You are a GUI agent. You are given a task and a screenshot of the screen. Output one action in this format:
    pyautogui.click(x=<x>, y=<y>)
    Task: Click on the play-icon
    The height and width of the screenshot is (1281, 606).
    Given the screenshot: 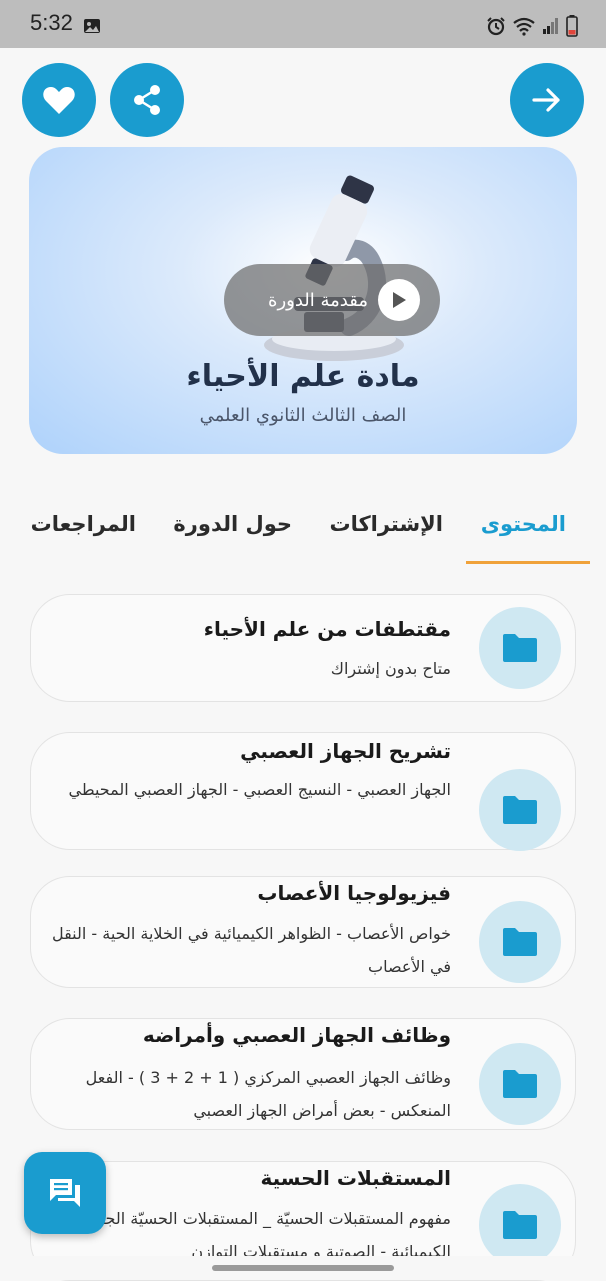 What is the action you would take?
    pyautogui.click(x=399, y=300)
    